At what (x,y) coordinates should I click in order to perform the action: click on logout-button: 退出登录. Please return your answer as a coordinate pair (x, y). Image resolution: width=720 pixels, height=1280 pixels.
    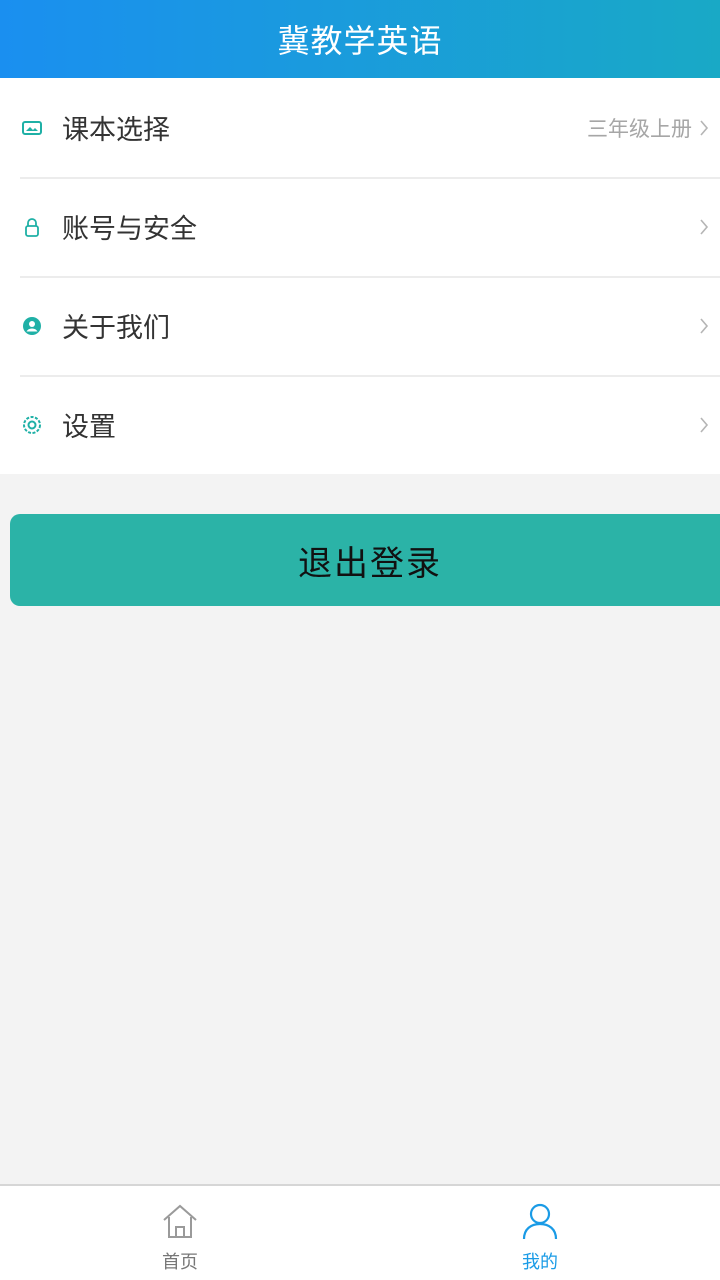
    Looking at the image, I should click on (365, 560).